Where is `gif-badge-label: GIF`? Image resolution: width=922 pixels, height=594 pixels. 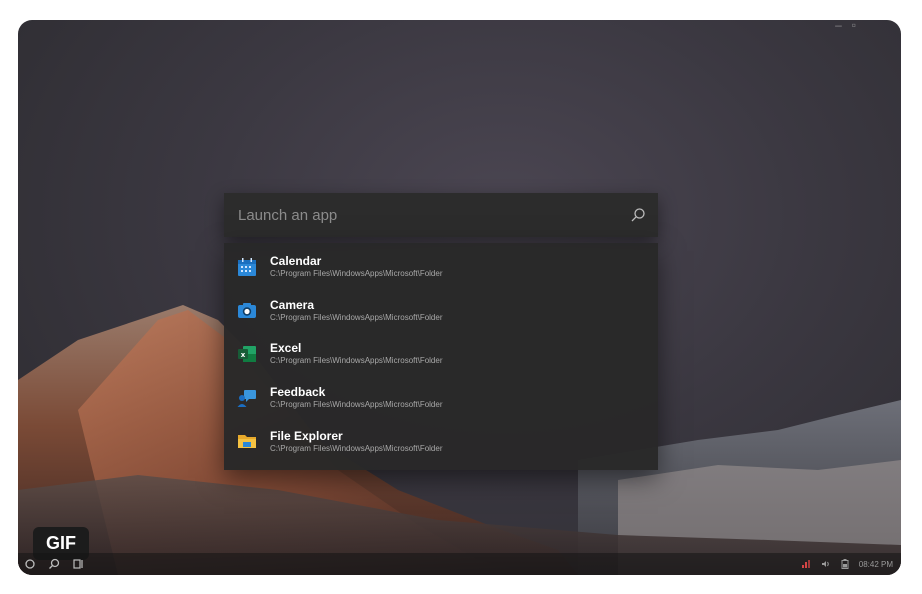 gif-badge-label: GIF is located at coordinates (61, 543).